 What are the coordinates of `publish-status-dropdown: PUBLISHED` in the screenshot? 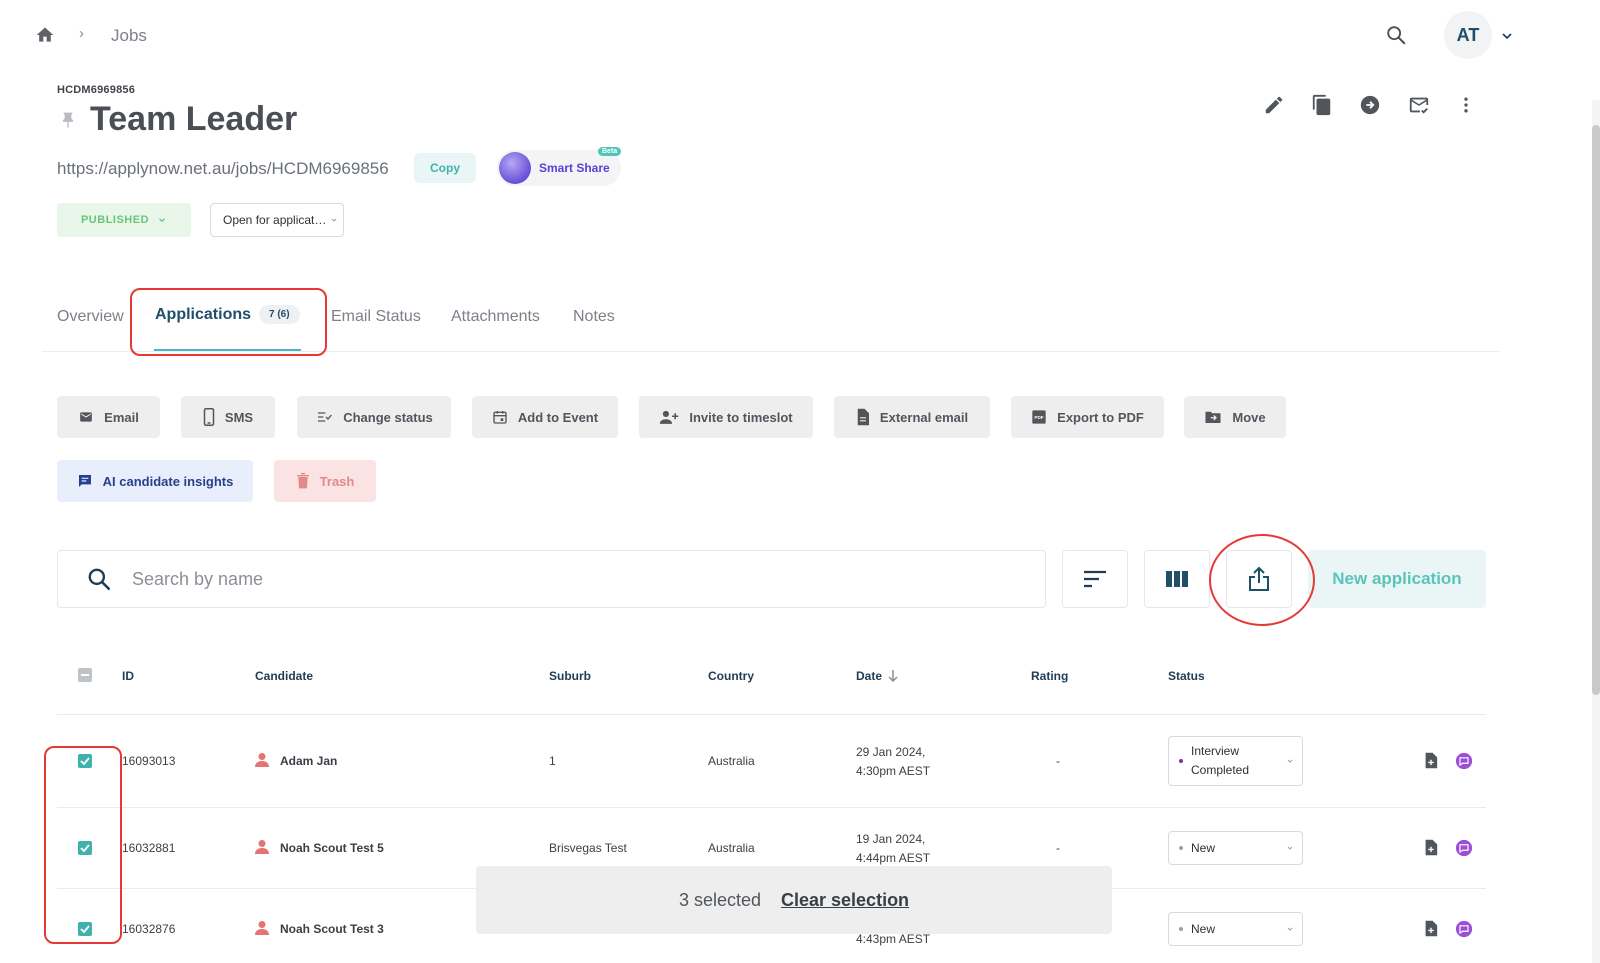 It's located at (124, 220).